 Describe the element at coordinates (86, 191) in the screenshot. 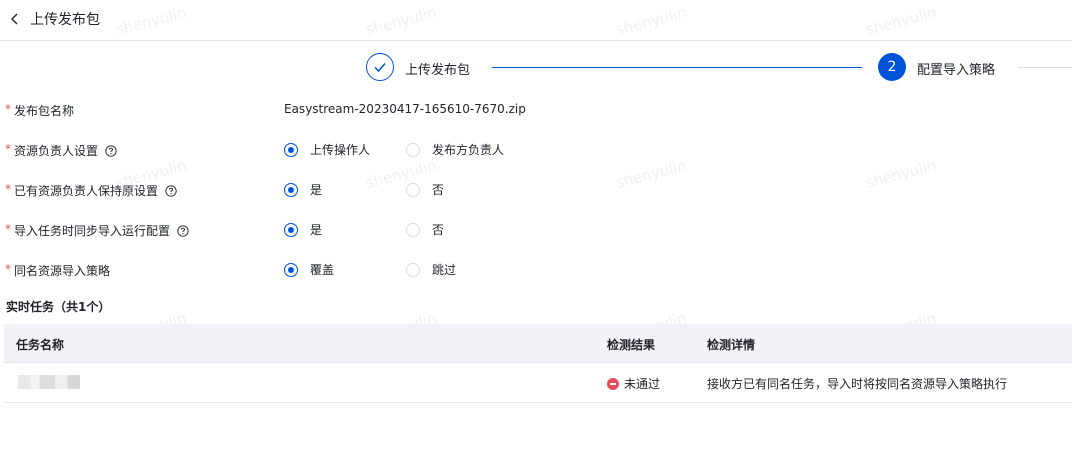

I see `form-label-text: 已有资源负责人保持原设置` at that location.